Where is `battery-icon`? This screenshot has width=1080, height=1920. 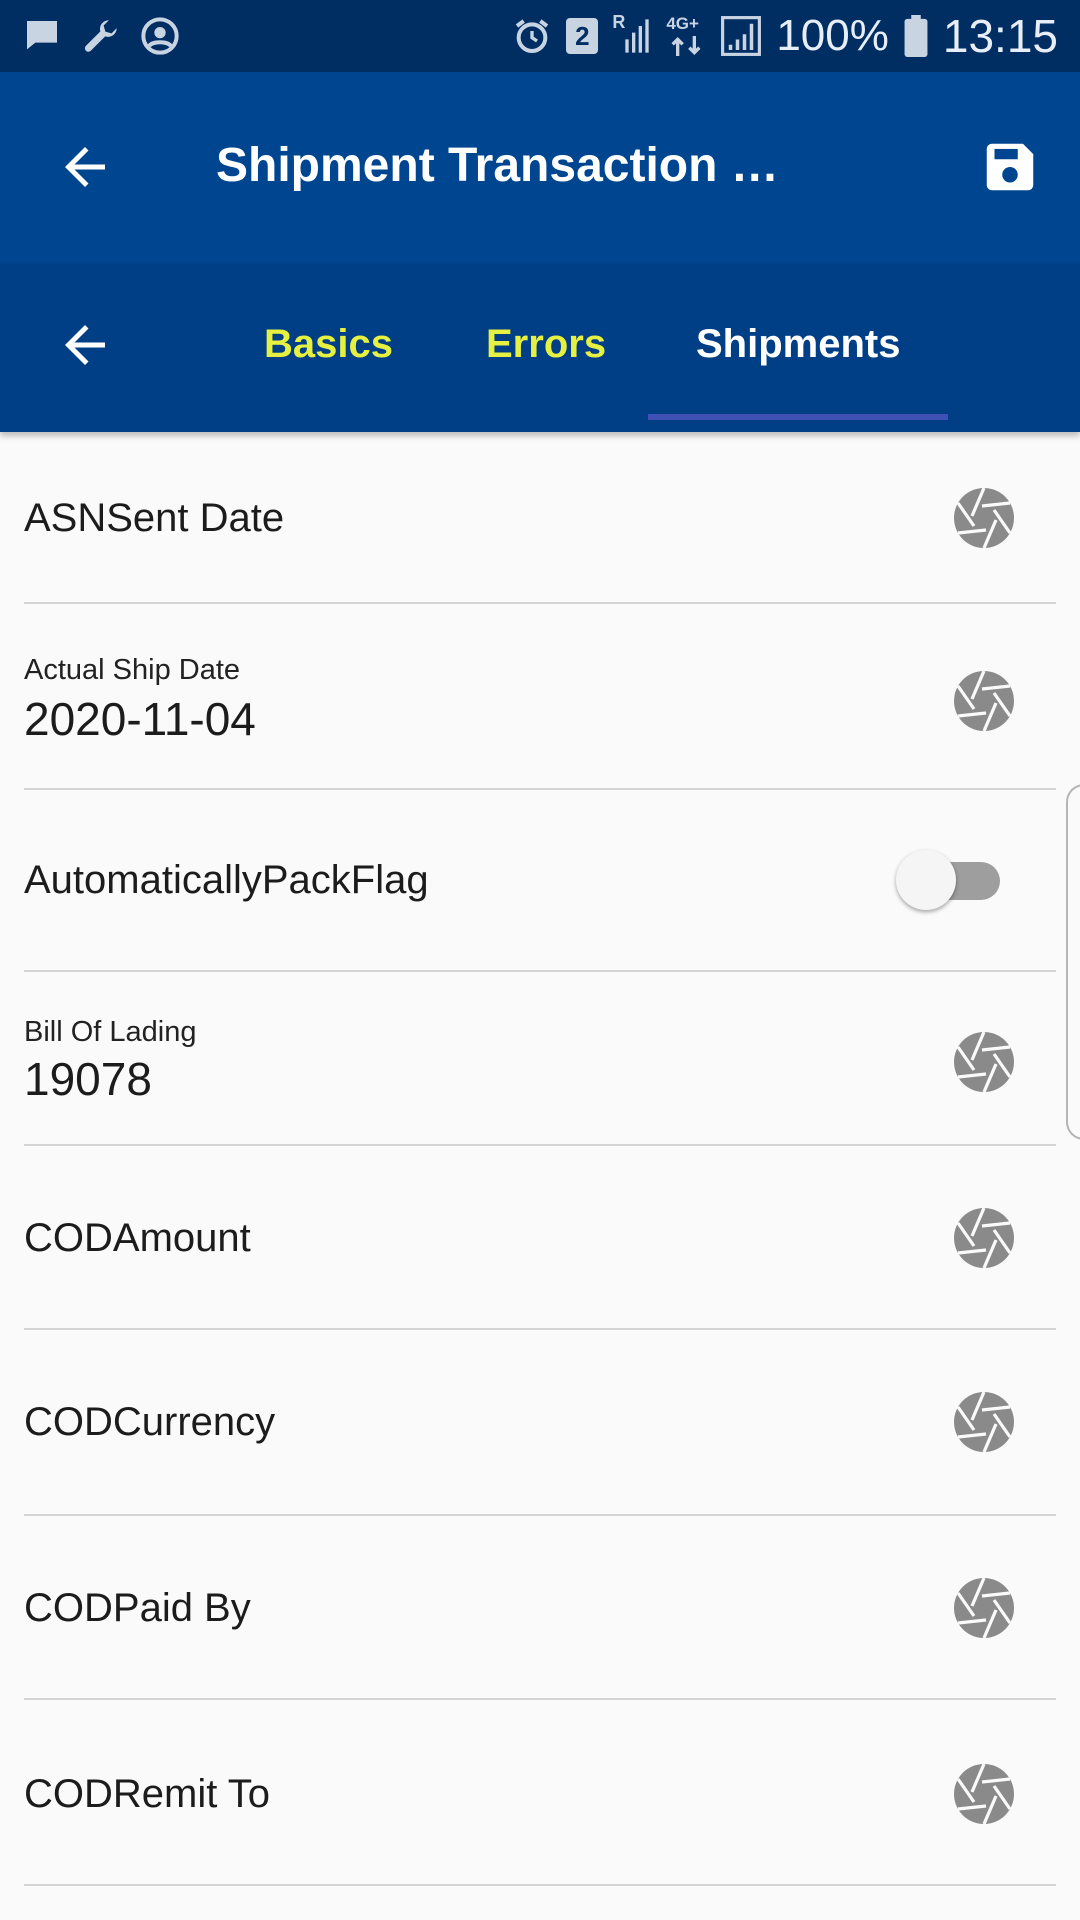
battery-icon is located at coordinates (916, 36).